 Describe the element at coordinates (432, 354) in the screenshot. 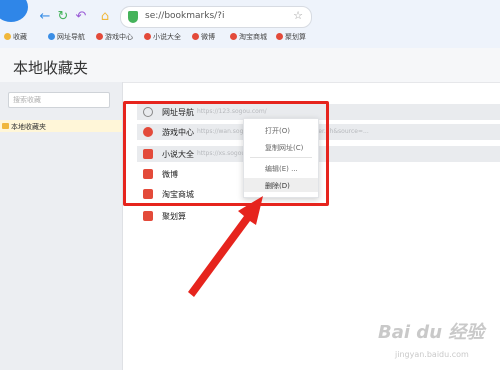

I see `watermark-url: jingyan.baidu.com` at that location.